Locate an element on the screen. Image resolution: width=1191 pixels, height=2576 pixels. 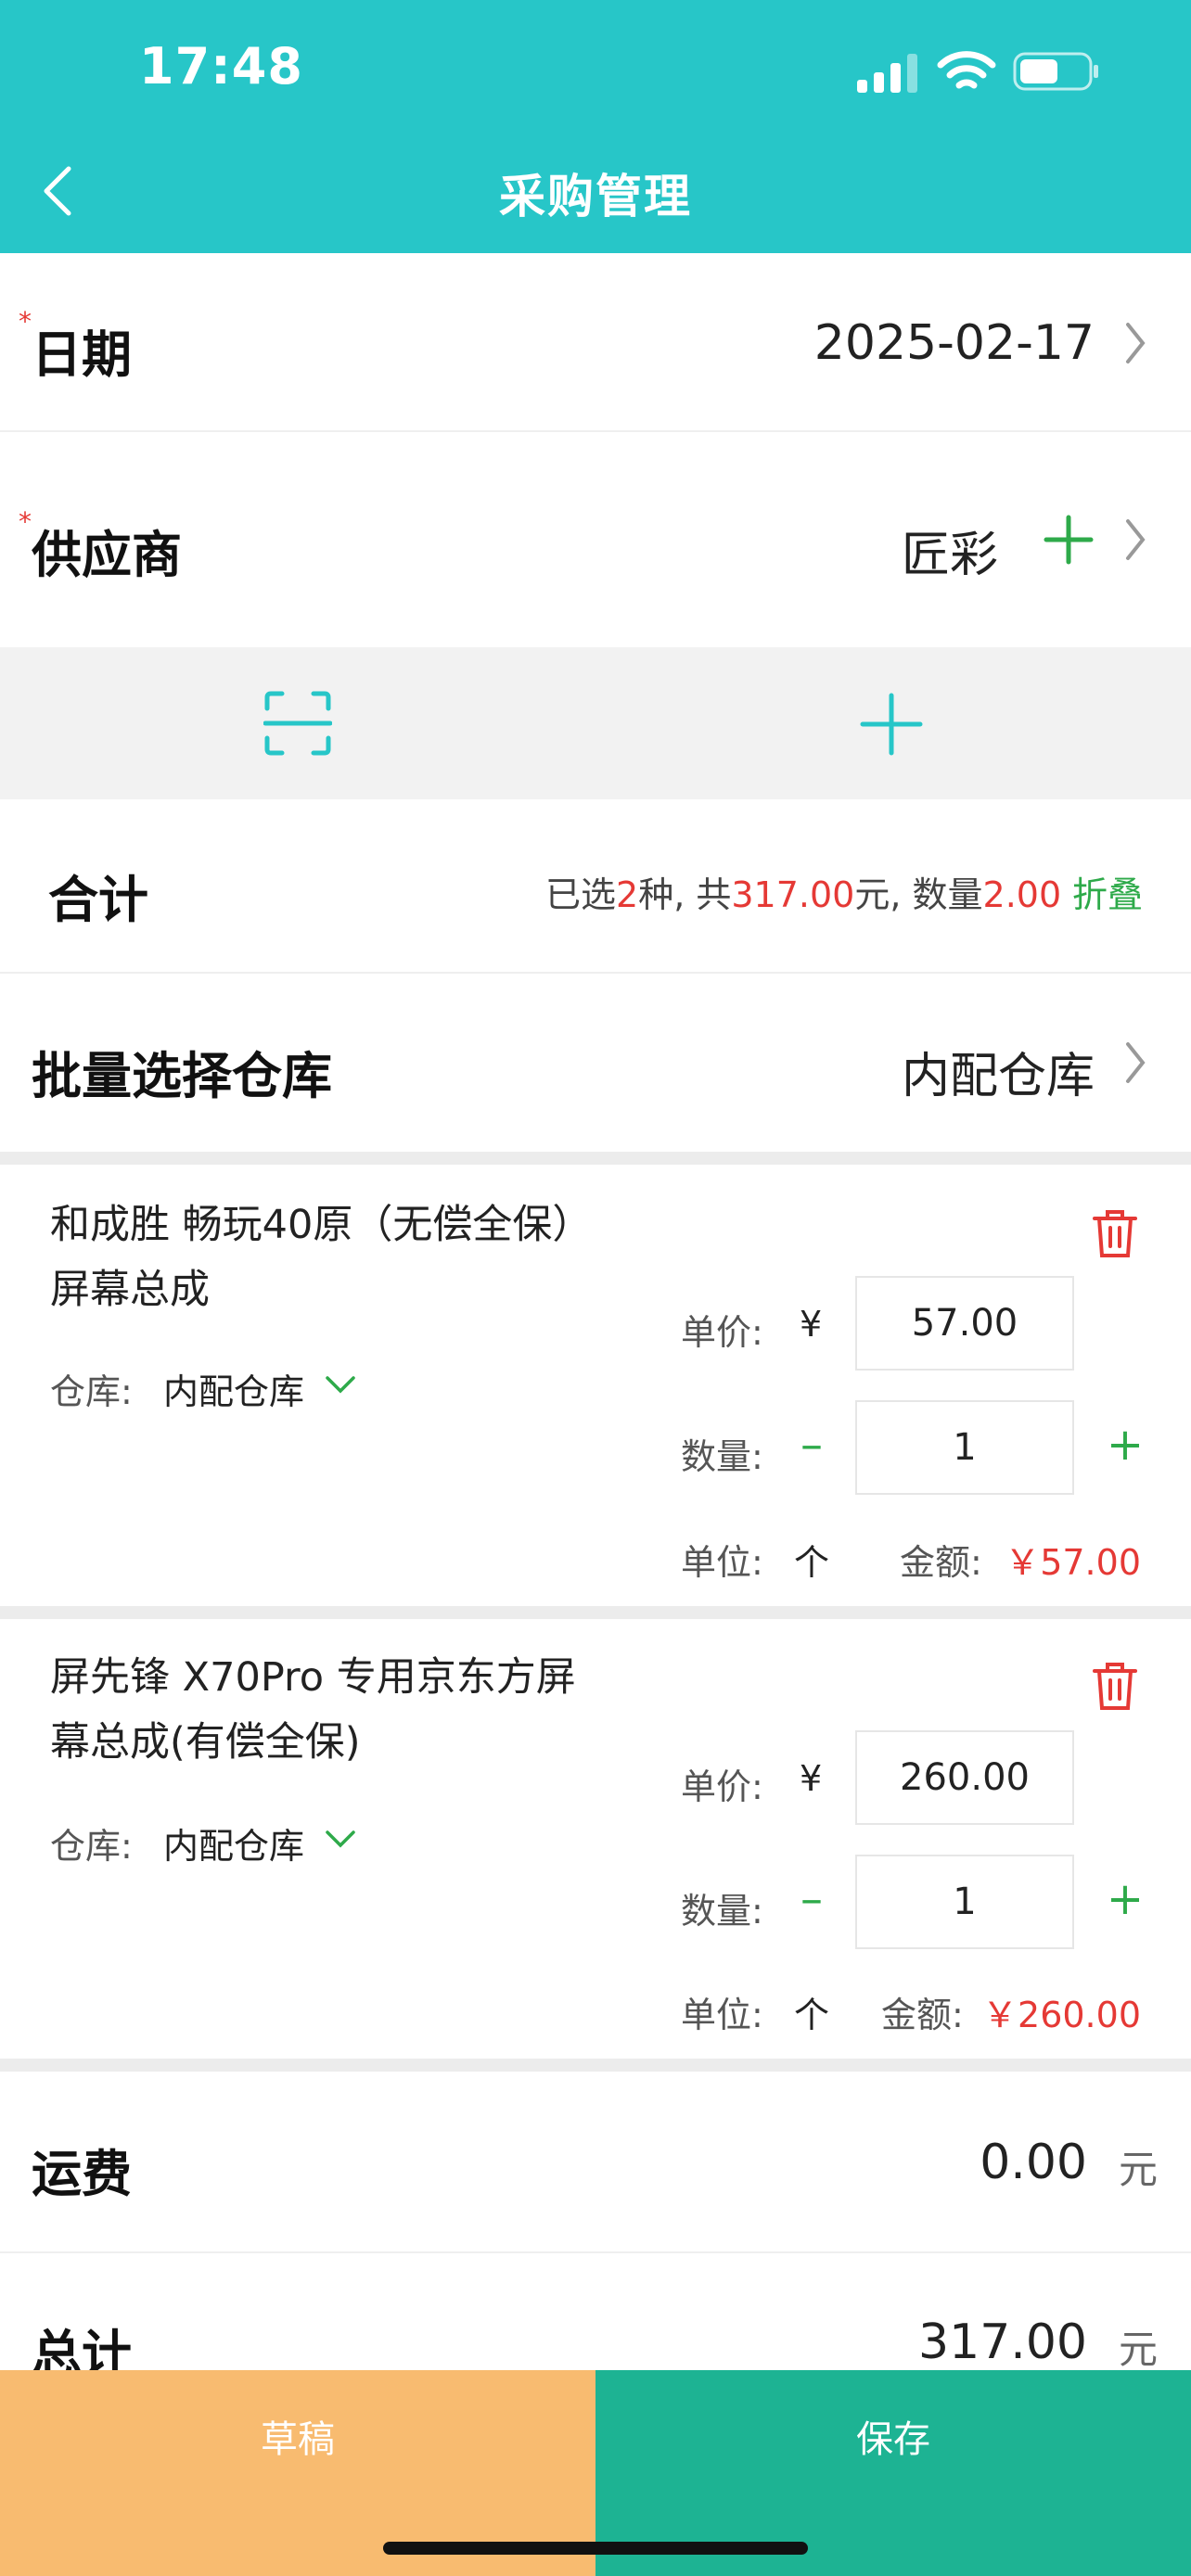
summary-text: 已选2种, 共317.00元, 数量2.00 is located at coordinates (803, 891).